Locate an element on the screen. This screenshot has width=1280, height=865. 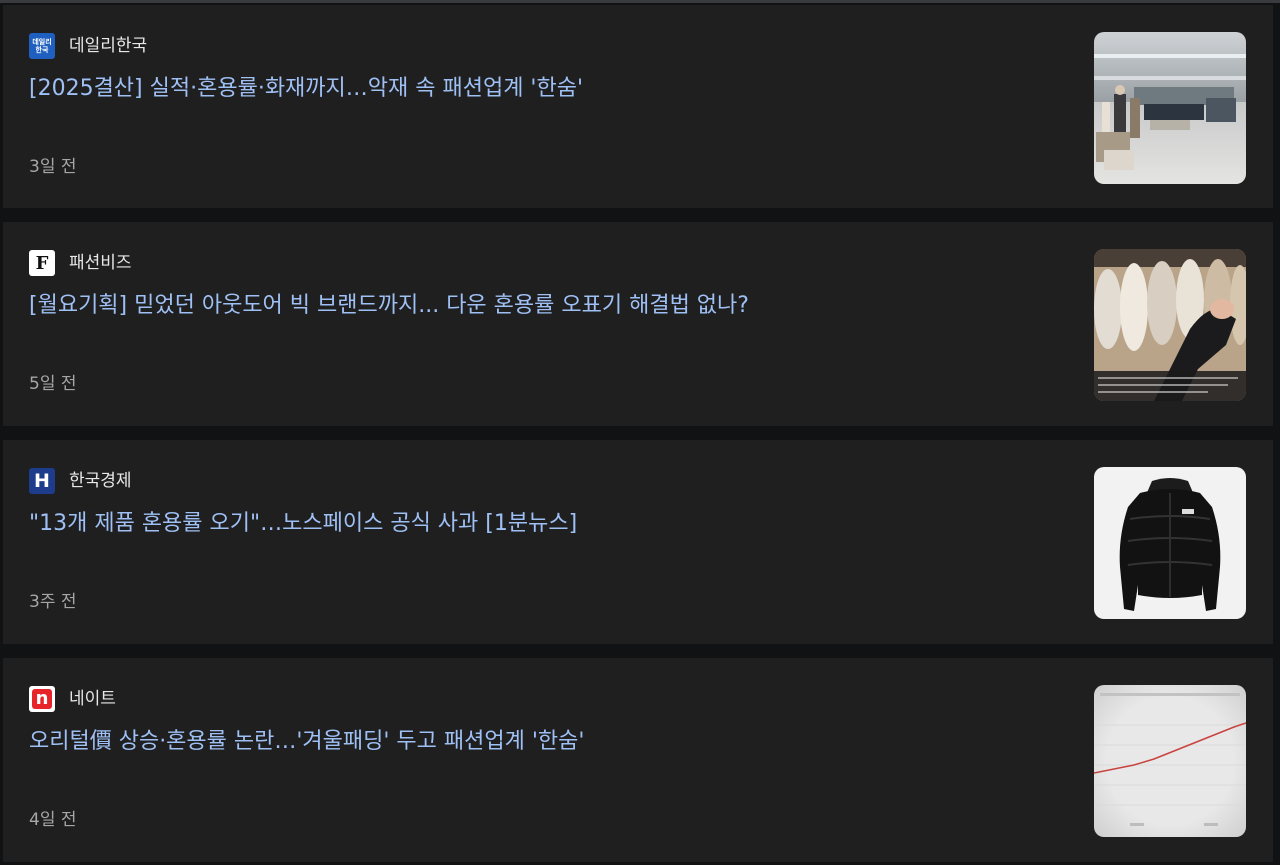
source-name: 데일리한국 is located at coordinates (108, 46).